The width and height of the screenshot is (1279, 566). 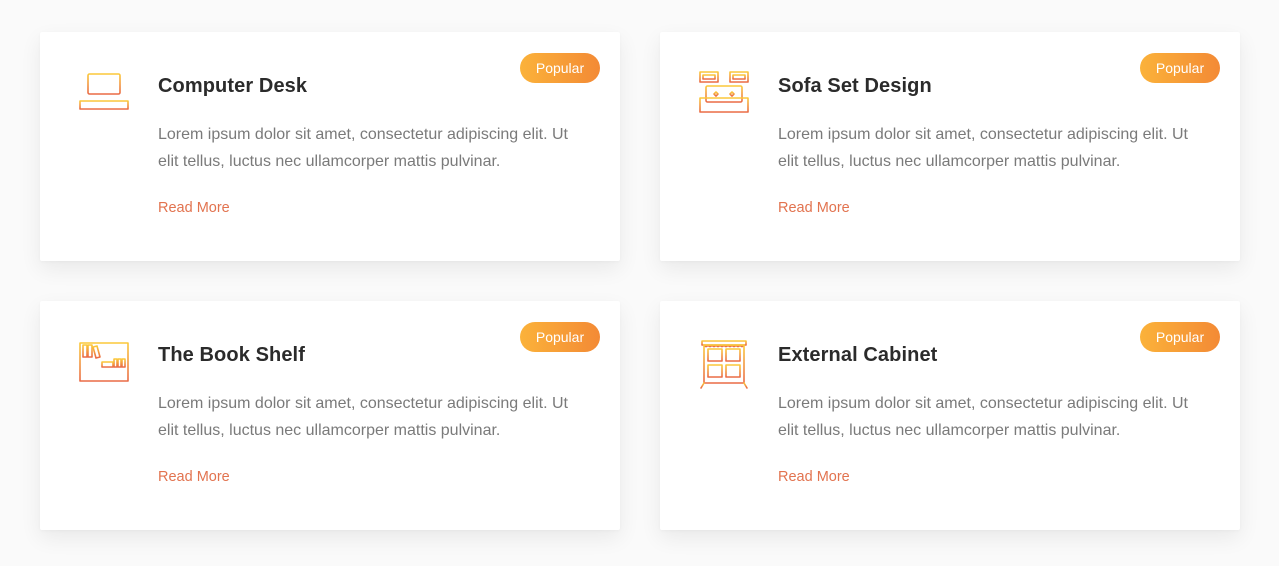 I want to click on card-title: The Book Shelf, so click(x=231, y=355).